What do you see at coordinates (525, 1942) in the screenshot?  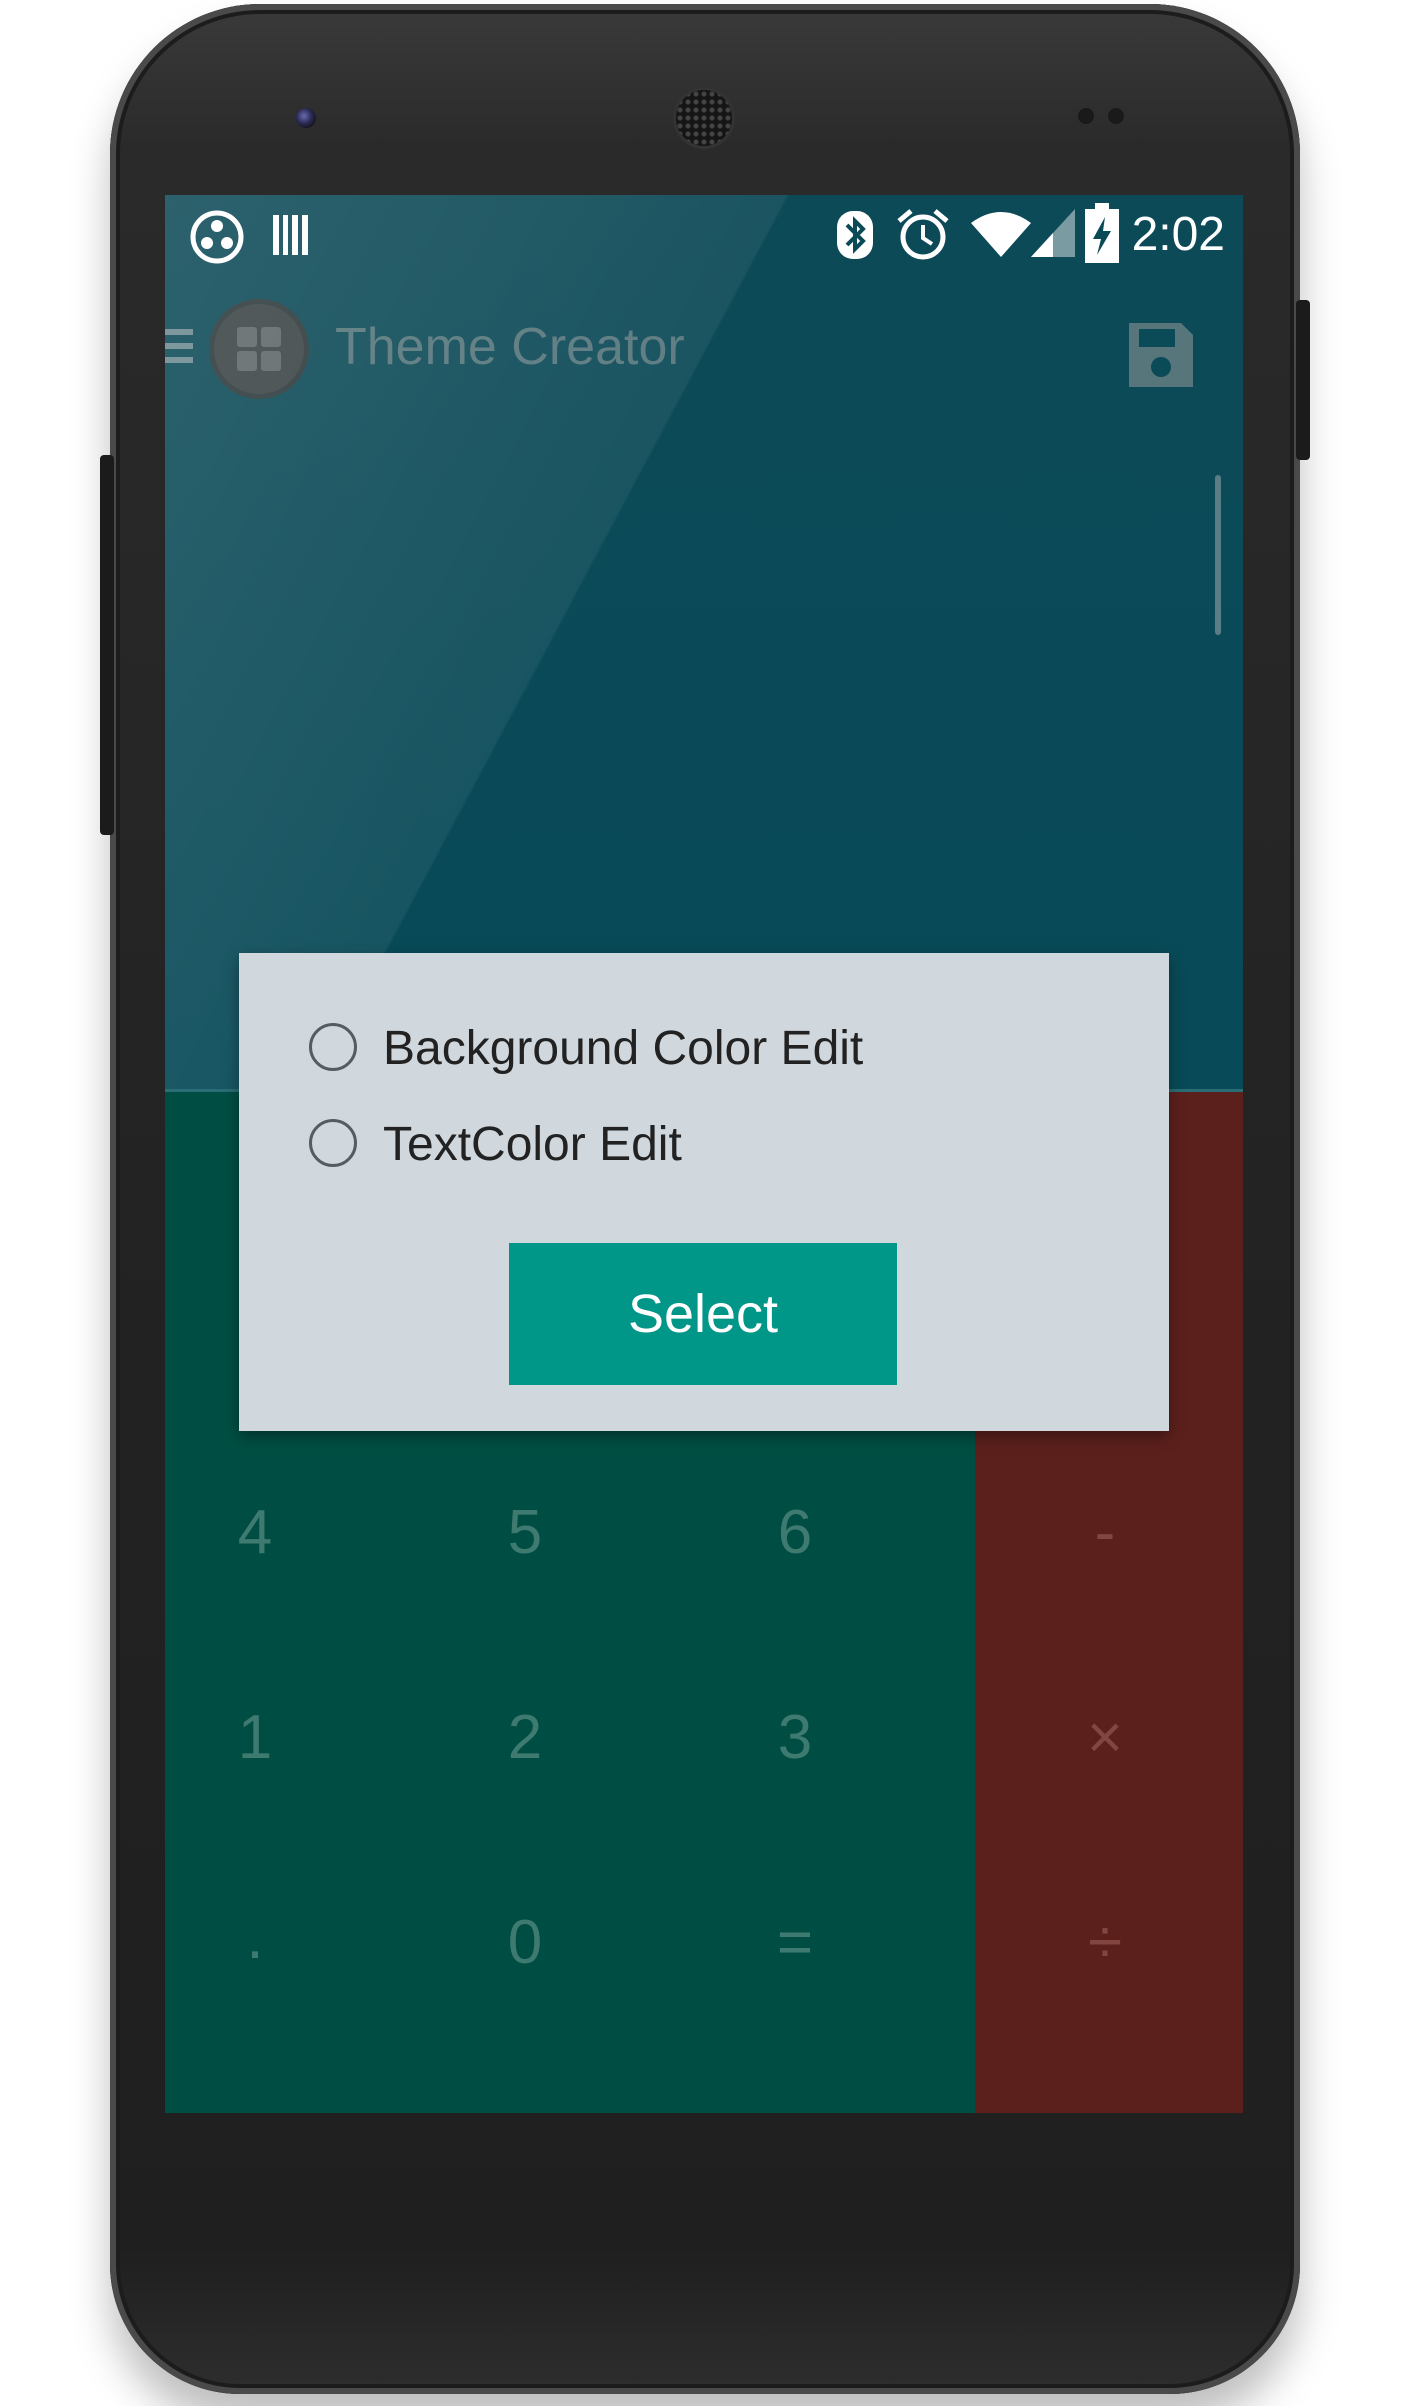 I see `key-0: 0` at bounding box center [525, 1942].